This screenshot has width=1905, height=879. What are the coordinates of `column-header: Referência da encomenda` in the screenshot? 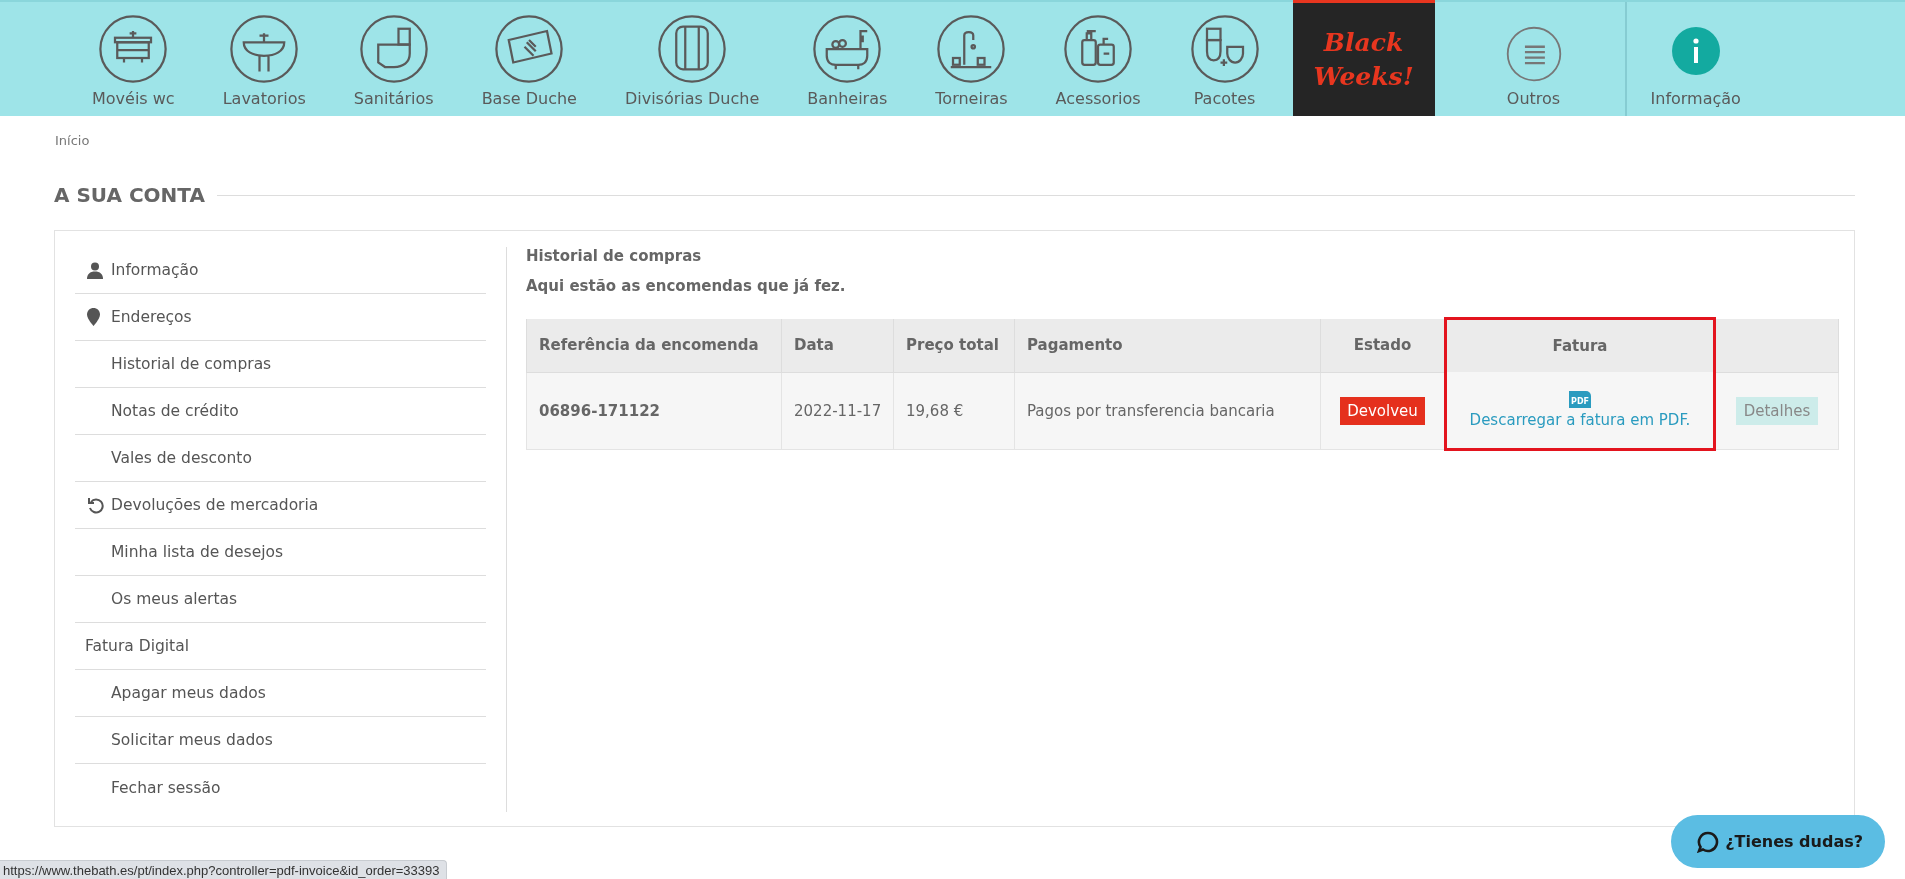 It's located at (654, 345).